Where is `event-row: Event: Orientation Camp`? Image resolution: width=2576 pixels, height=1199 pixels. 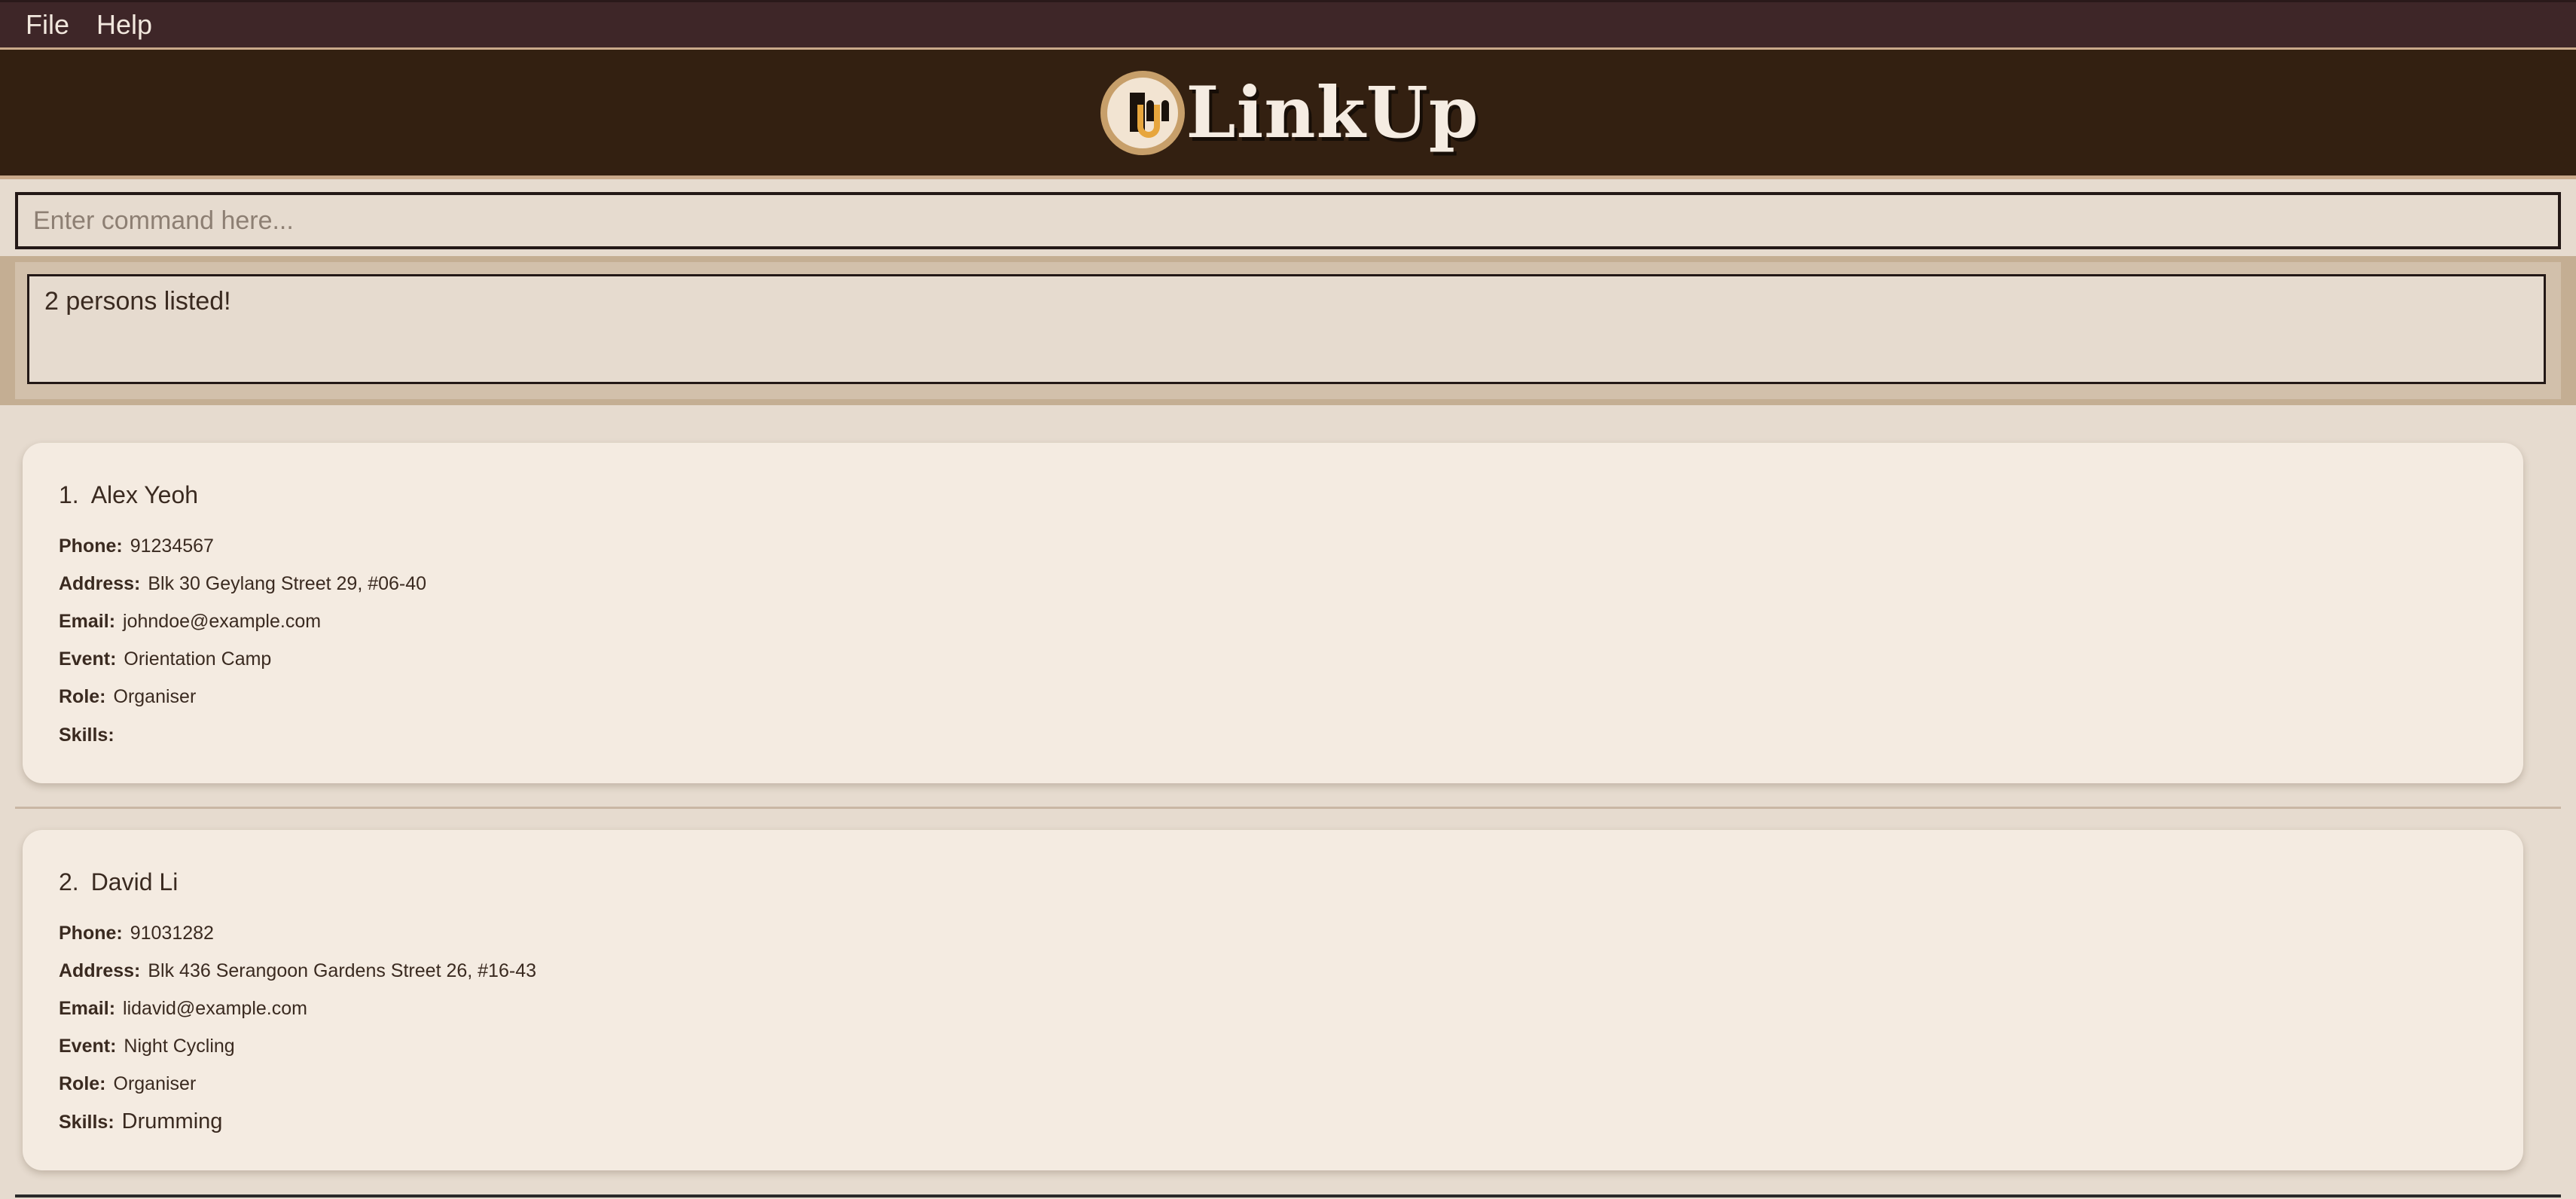
event-row: Event: Orientation Camp is located at coordinates (1291, 659).